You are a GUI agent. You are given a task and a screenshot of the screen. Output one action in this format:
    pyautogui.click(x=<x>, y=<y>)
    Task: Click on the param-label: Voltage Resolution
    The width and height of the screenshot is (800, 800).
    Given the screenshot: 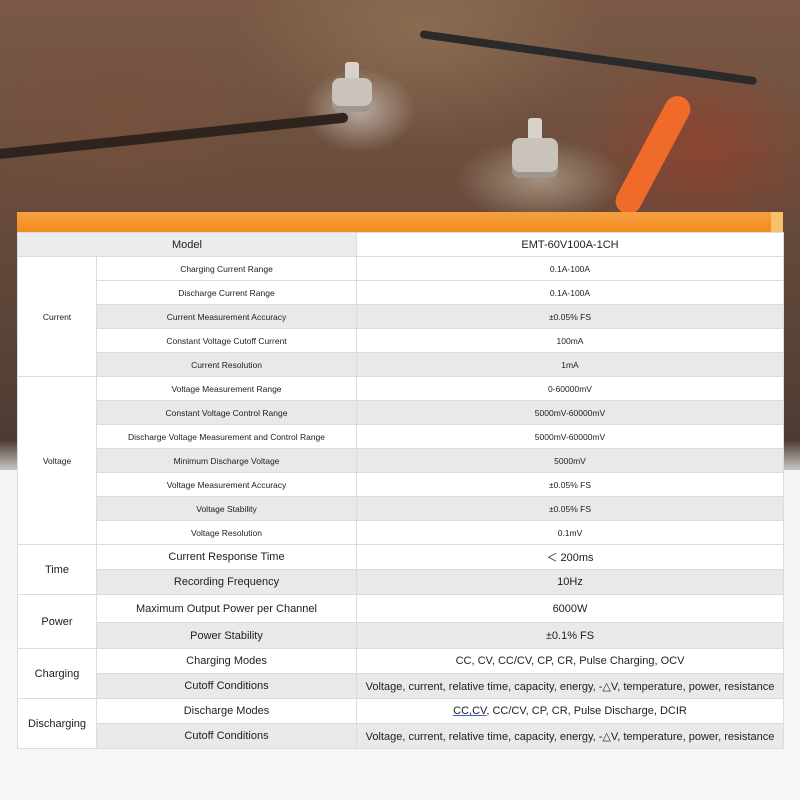 What is the action you would take?
    pyautogui.click(x=226, y=532)
    